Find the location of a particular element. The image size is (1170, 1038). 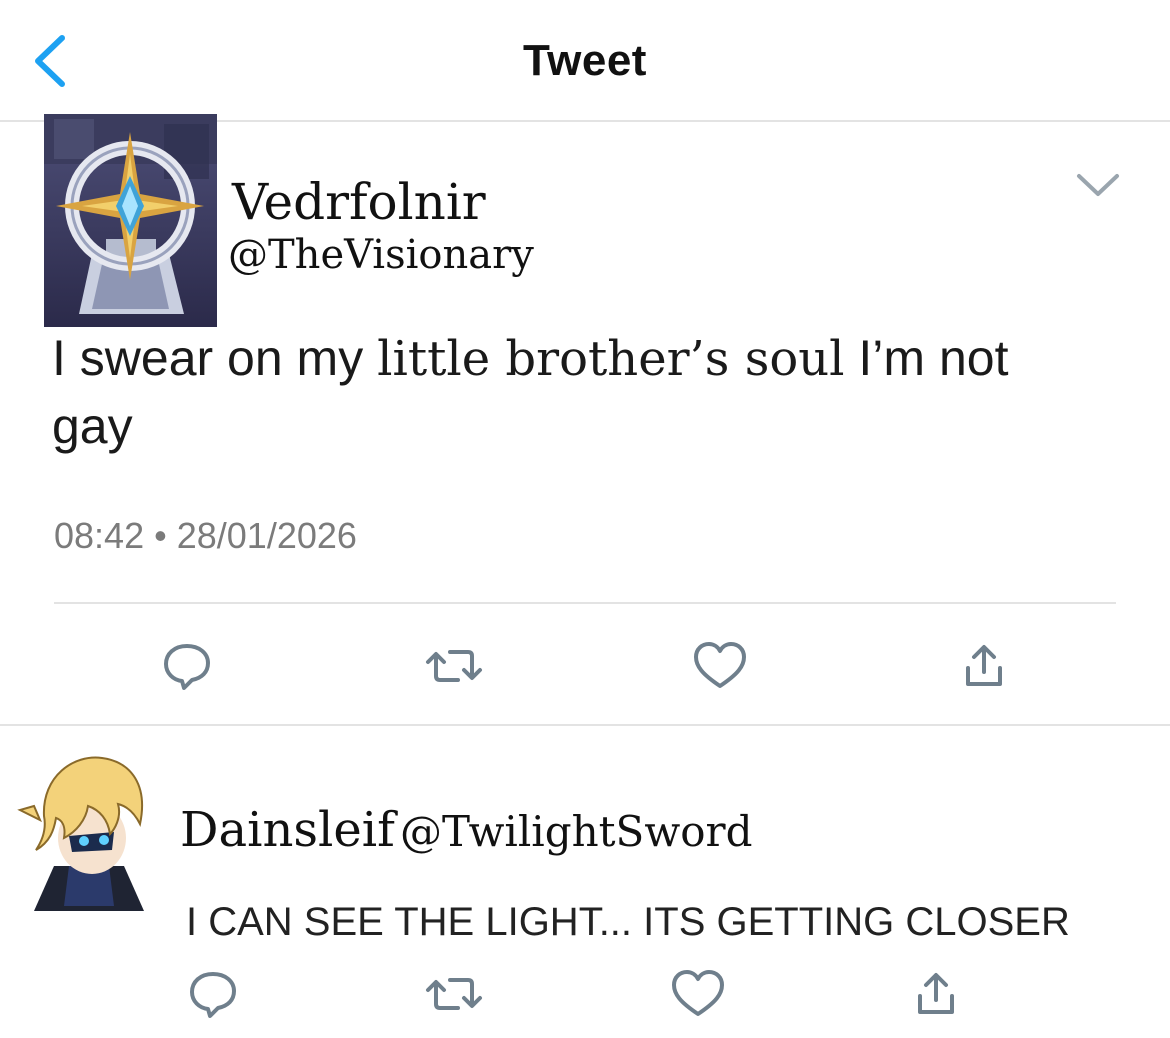

reply-like-button is located at coordinates (698, 994).